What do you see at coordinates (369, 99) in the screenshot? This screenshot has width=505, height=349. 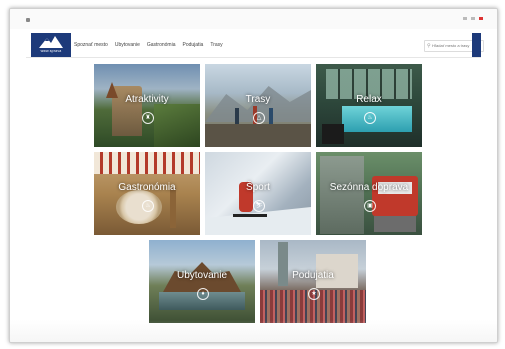 I see `tile-label: Relax` at bounding box center [369, 99].